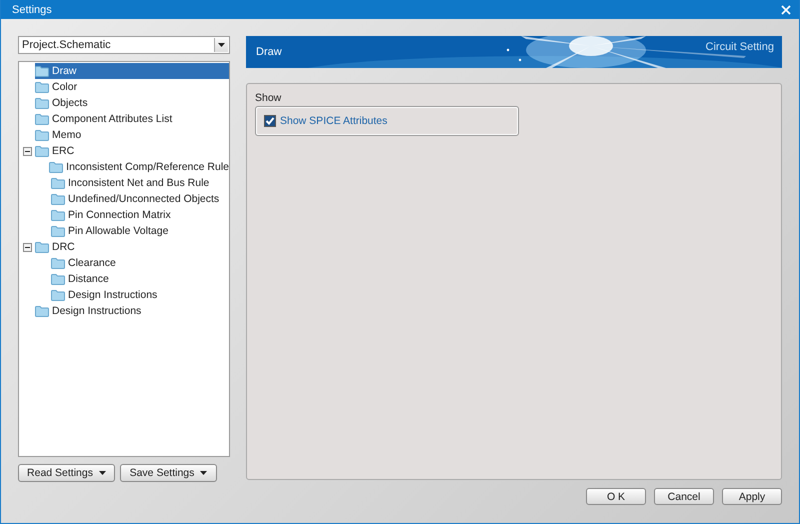 The height and width of the screenshot is (524, 800). What do you see at coordinates (124, 45) in the screenshot?
I see `profile-dropdown: Project.Schematic` at bounding box center [124, 45].